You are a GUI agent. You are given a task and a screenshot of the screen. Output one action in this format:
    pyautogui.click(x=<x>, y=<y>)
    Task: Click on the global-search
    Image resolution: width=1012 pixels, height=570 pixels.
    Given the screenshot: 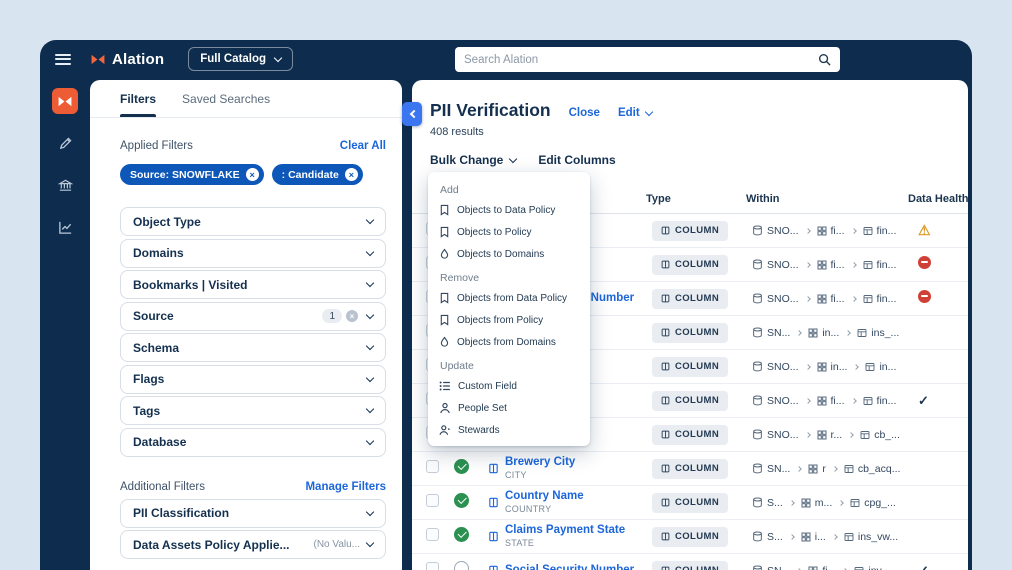 What is the action you would take?
    pyautogui.click(x=647, y=59)
    